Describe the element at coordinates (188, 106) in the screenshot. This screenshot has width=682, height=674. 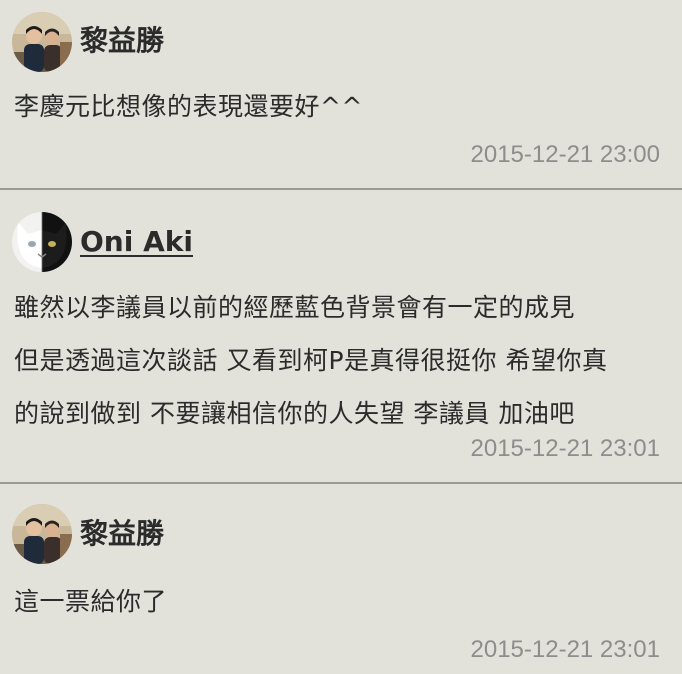
I see `comment-body-line: 李慶元比想像的表現還要好^^` at that location.